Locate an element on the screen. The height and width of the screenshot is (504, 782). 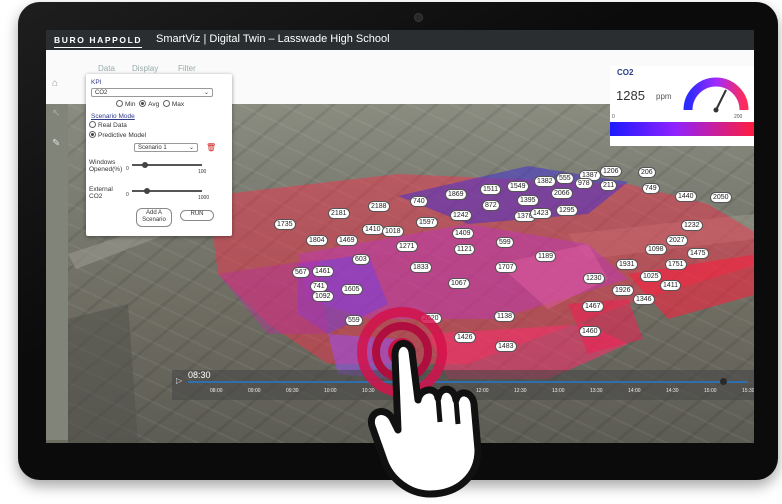
sensor-label: 1409 is located at coordinates (463, 233).